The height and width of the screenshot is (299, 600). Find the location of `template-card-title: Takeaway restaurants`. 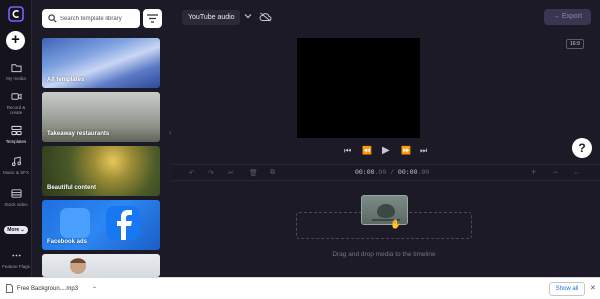

template-card-title: Takeaway restaurants is located at coordinates (78, 134).